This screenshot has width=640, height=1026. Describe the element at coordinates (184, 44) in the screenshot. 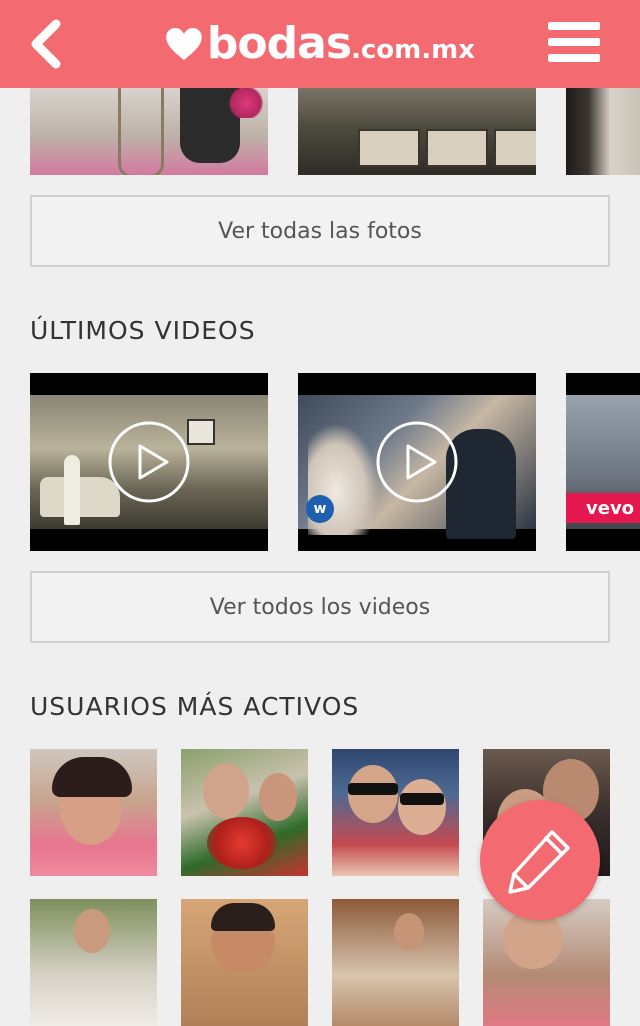

I see `heart-icon` at that location.